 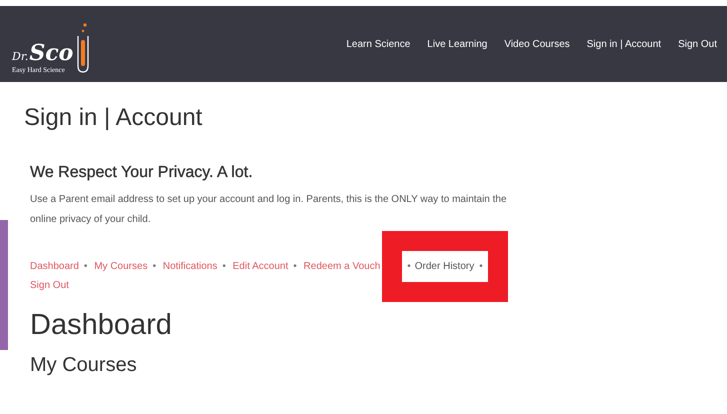 I want to click on account-link: Redeem a Vouch, so click(x=342, y=266).